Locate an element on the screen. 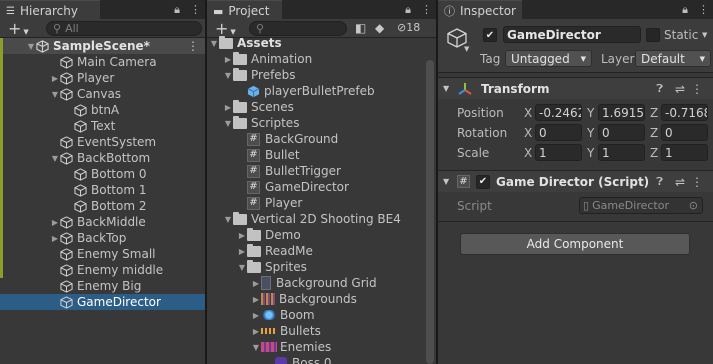 The height and width of the screenshot is (364, 713). position-y-field: 1.69157 is located at coordinates (621, 112).